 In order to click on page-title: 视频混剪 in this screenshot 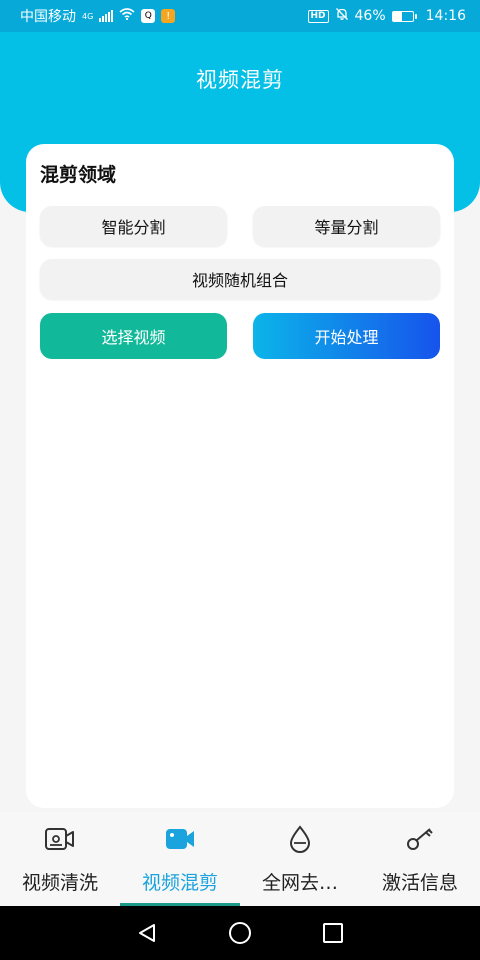, I will do `click(240, 80)`.